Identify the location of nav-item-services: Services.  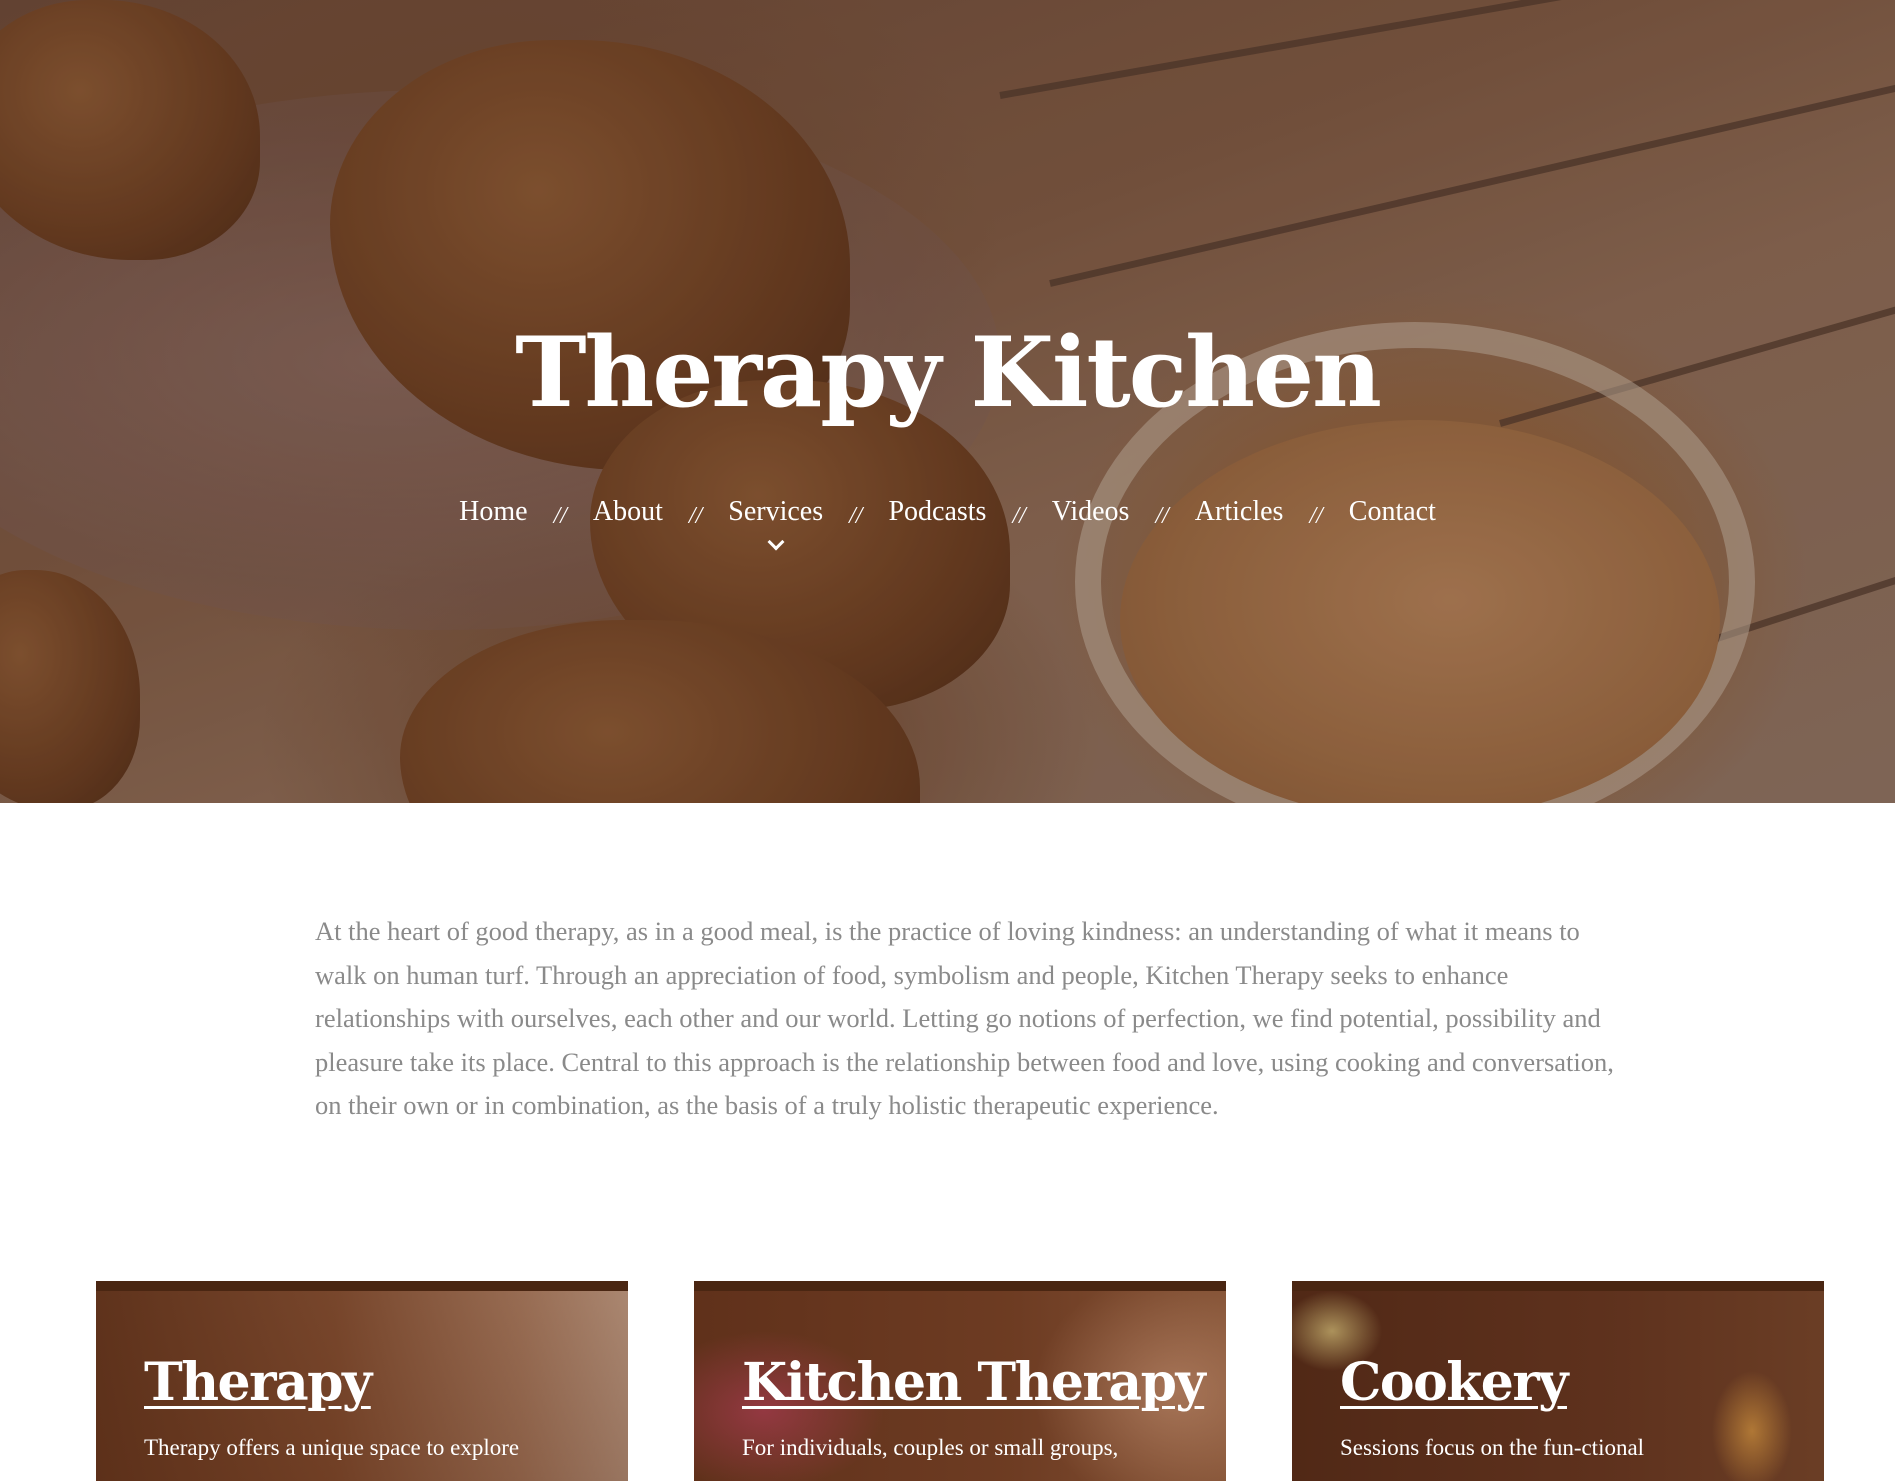
(776, 521).